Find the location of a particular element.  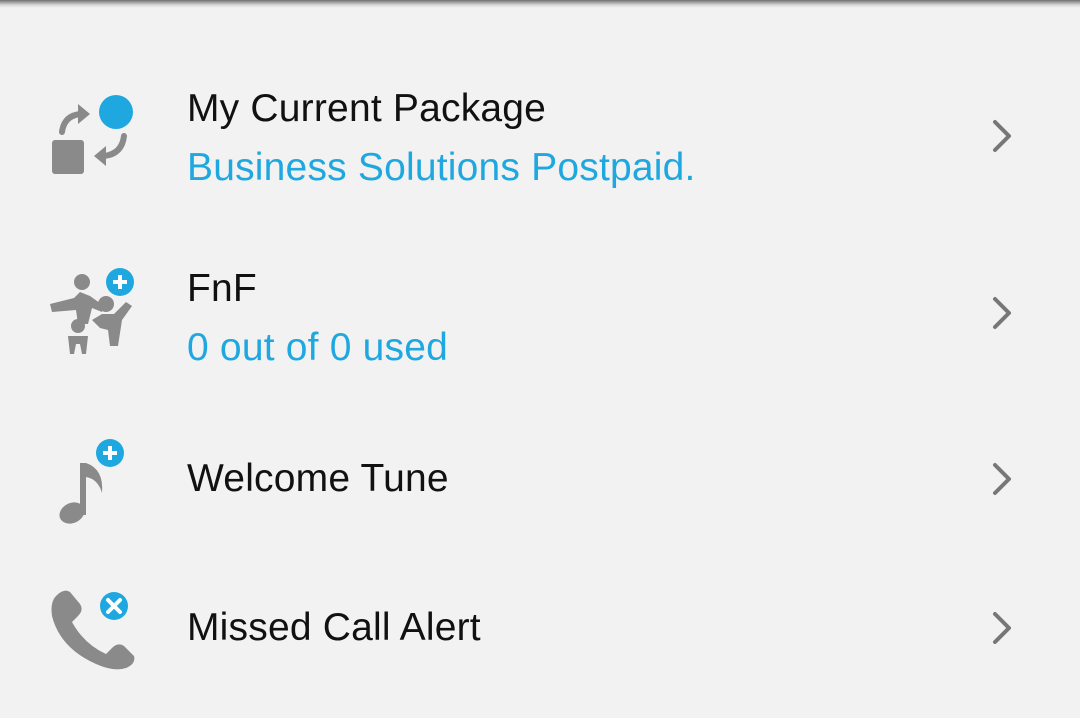

menu-item-title: Missed Call Alert is located at coordinates (334, 627).